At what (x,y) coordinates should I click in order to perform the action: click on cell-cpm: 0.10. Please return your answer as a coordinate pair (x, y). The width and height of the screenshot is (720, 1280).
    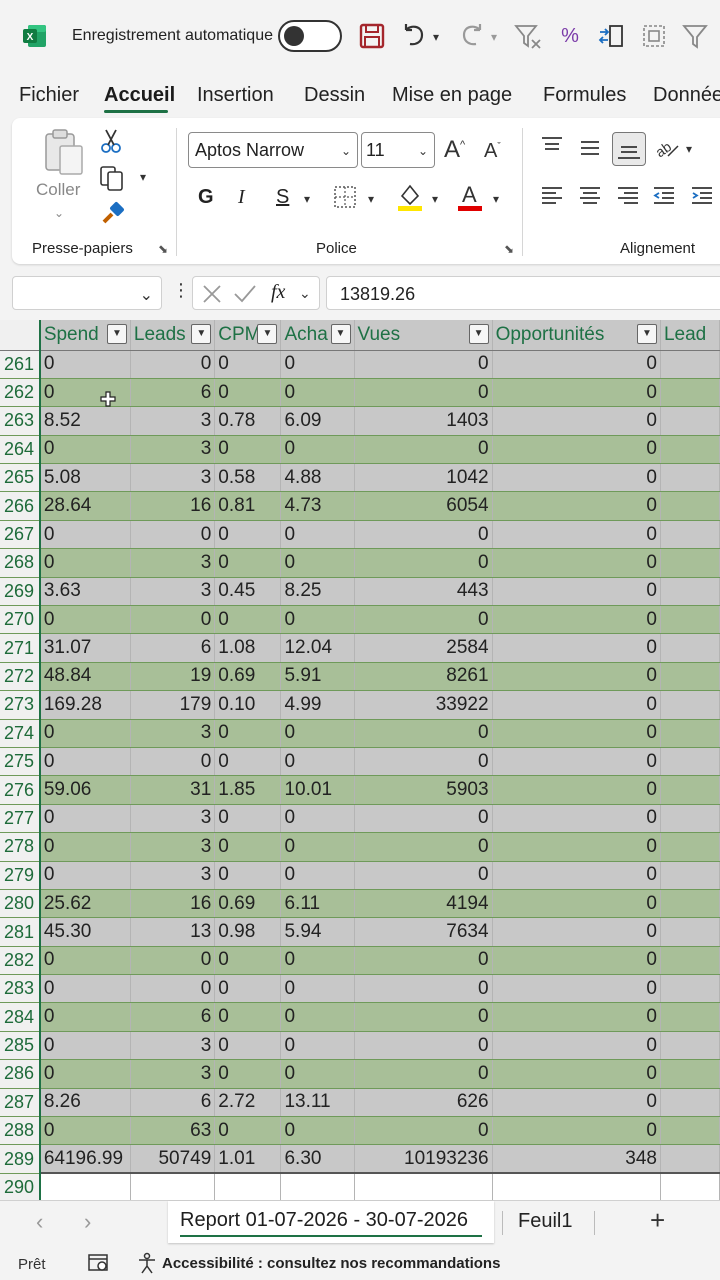
    Looking at the image, I should click on (248, 705).